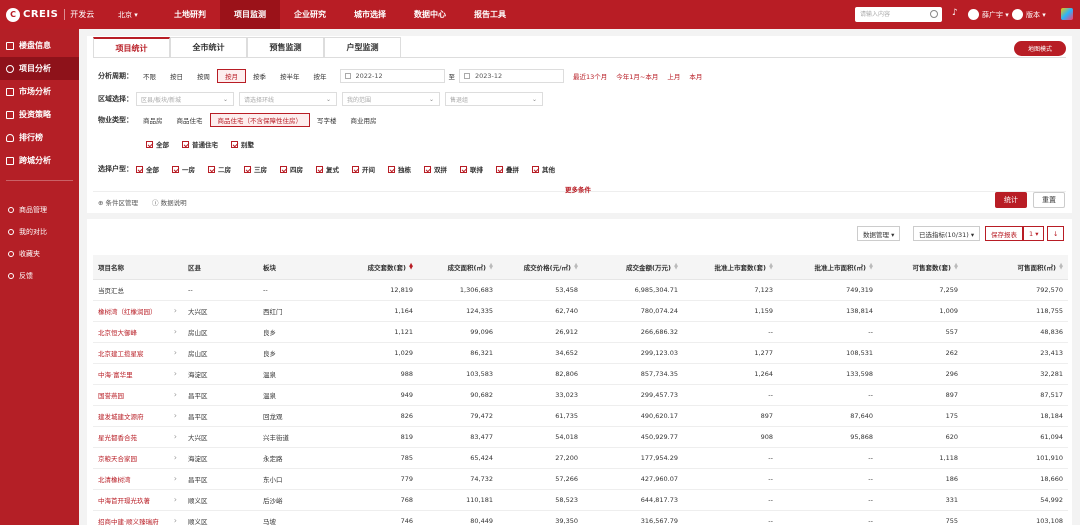 Image resolution: width=1080 pixels, height=525 pixels. What do you see at coordinates (934, 14) in the screenshot?
I see `search-icon` at bounding box center [934, 14].